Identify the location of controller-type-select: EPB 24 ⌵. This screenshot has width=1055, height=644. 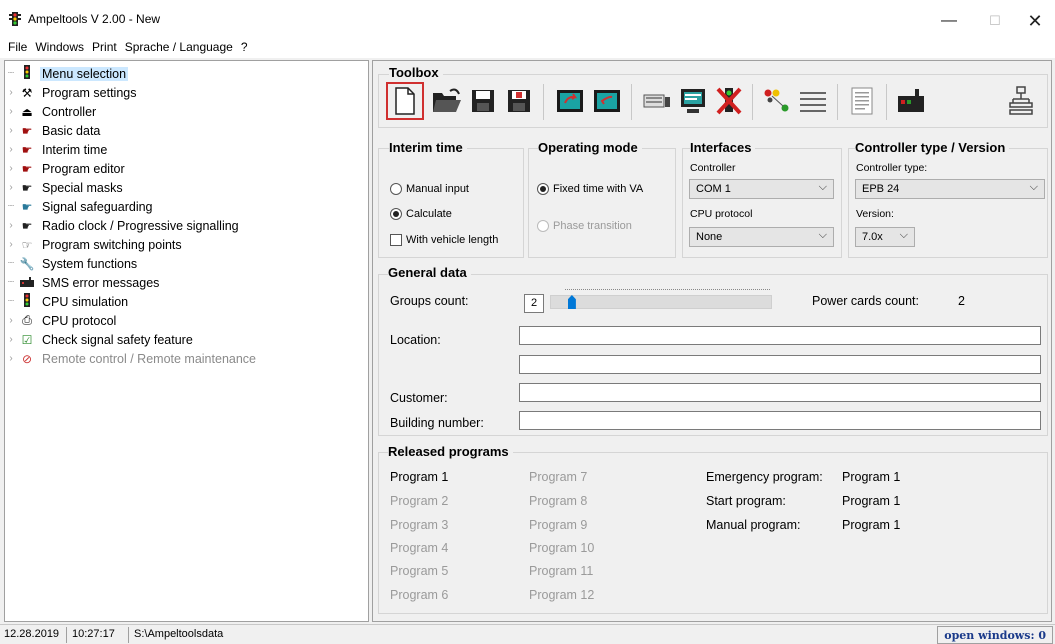
(950, 189).